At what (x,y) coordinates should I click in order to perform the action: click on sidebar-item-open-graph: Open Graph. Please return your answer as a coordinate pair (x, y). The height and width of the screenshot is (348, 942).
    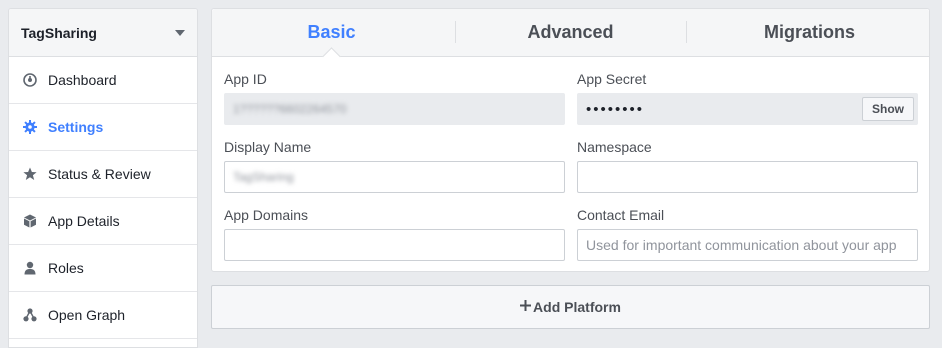
    Looking at the image, I should click on (103, 315).